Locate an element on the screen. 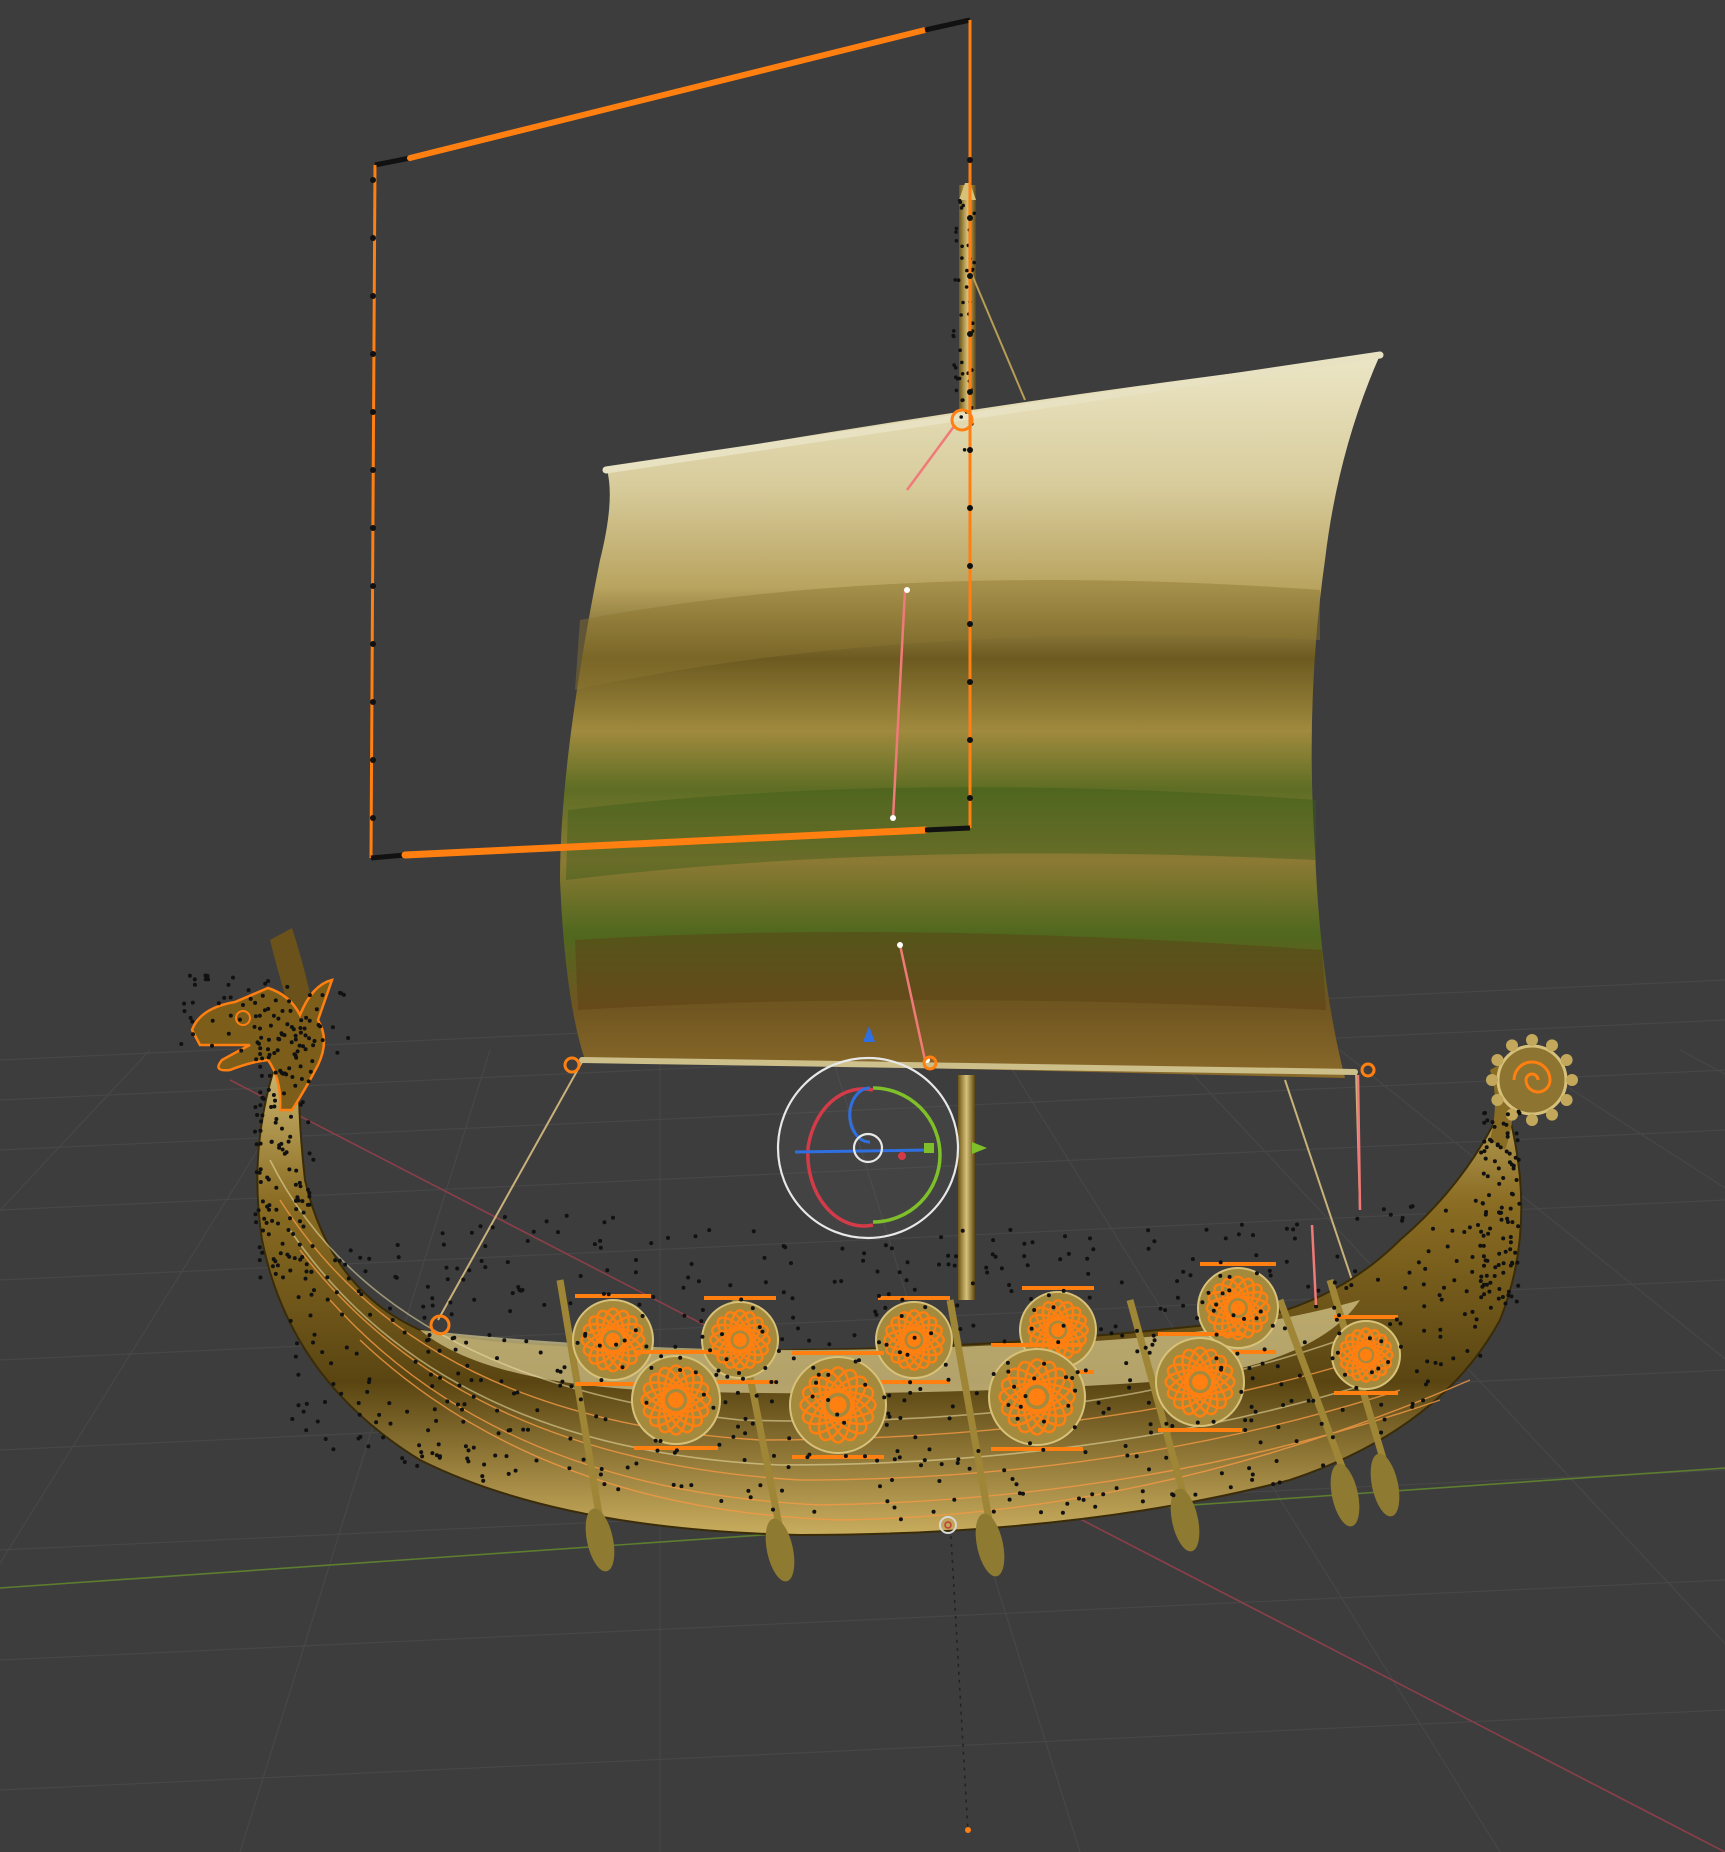  z-axis-dotted is located at coordinates (959, 1676).